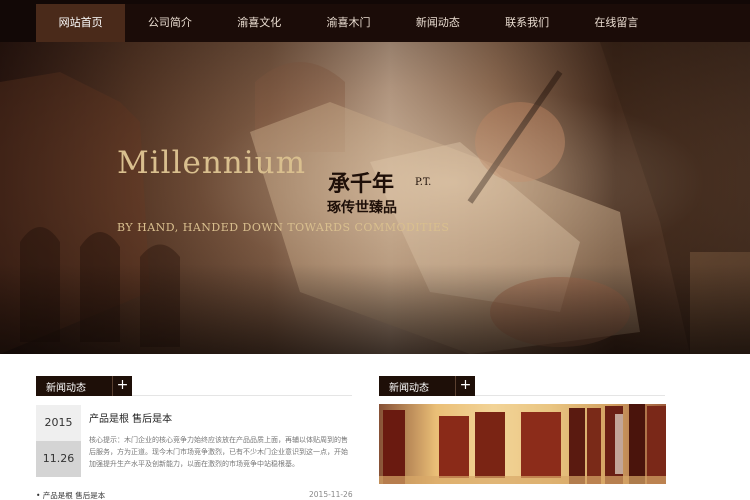 This screenshot has width=750, height=500. What do you see at coordinates (423, 182) in the screenshot?
I see `hero-mark: P.T.` at bounding box center [423, 182].